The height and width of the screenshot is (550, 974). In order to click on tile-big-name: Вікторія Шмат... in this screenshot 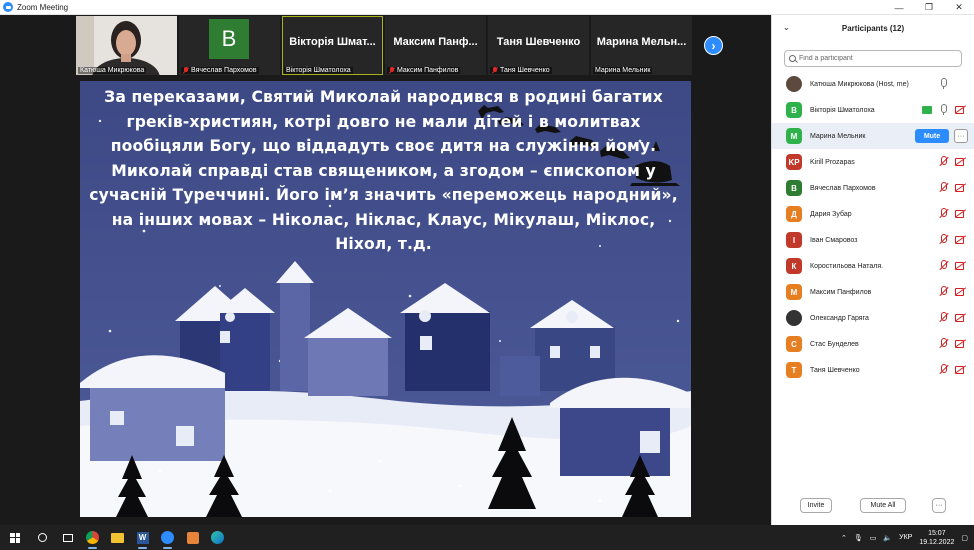, I will do `click(332, 42)`.